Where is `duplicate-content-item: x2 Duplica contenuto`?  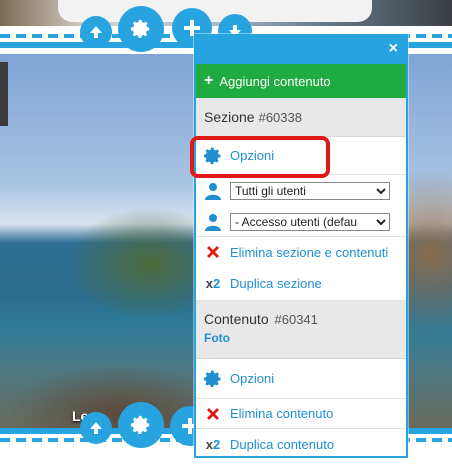
duplicate-content-item: x2 Duplica contenuto is located at coordinates (301, 444).